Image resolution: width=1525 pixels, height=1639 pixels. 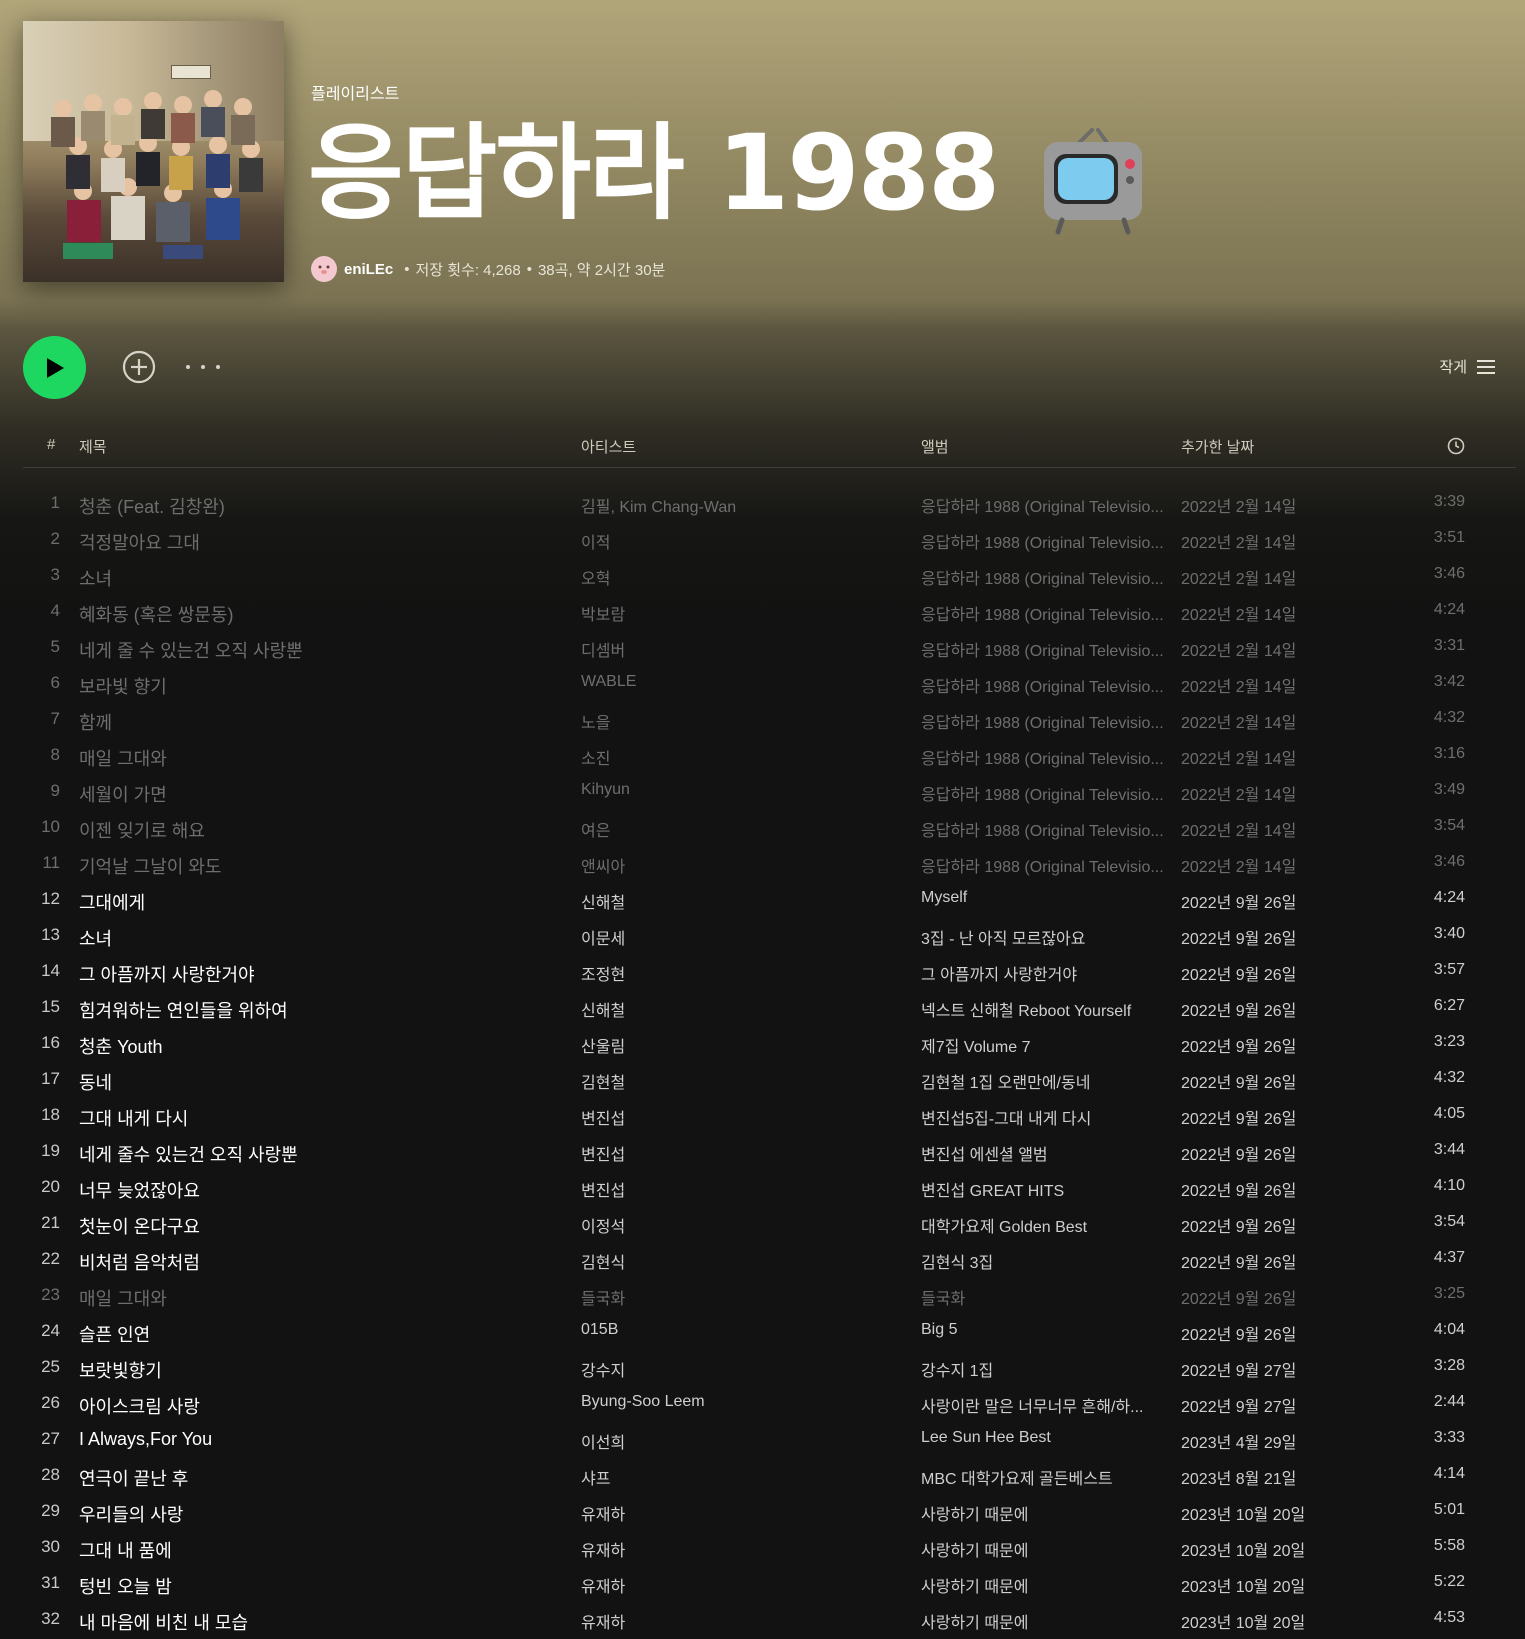 I want to click on track-artist: 이문세, so click(x=741, y=937).